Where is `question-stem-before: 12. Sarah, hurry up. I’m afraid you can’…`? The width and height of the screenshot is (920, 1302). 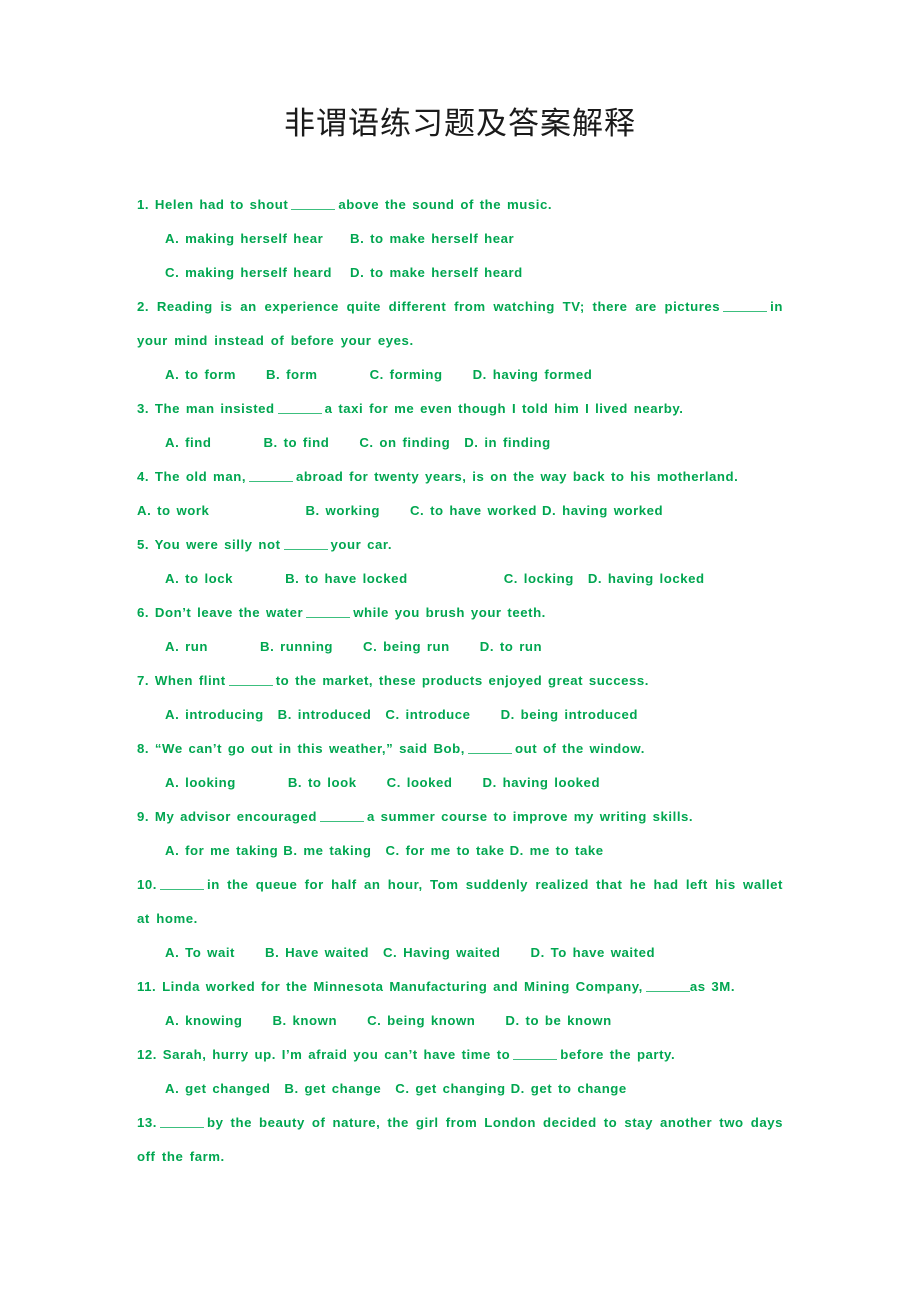 question-stem-before: 12. Sarah, hurry up. I’m afraid you can’… is located at coordinates (324, 1054).